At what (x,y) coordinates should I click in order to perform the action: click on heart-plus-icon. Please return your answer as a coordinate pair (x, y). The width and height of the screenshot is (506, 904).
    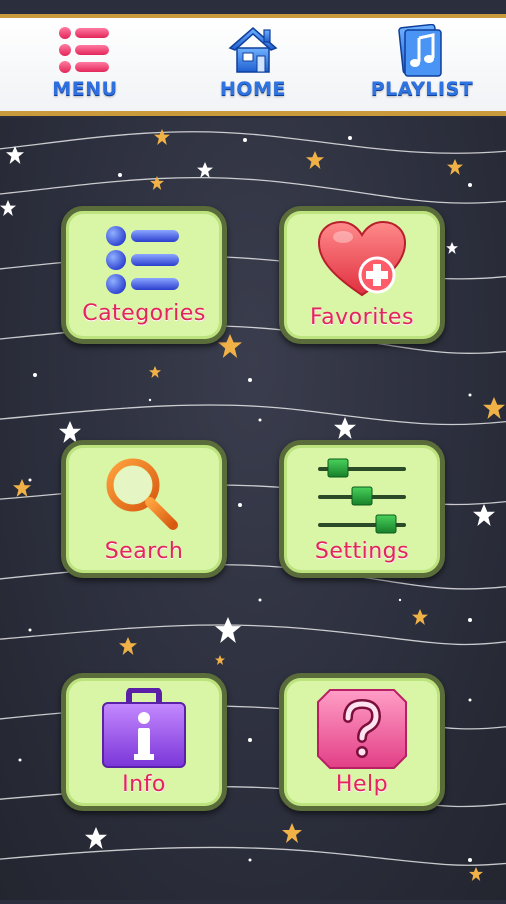
    Looking at the image, I should click on (362, 262).